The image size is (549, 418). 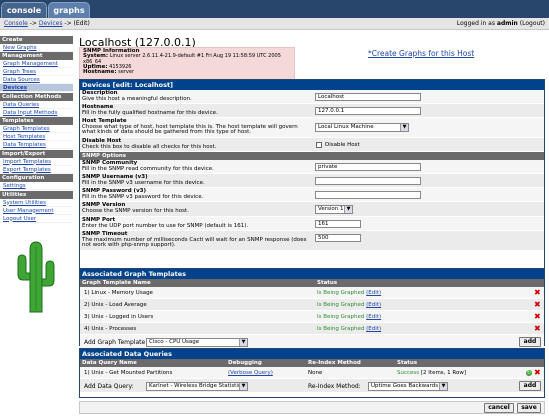 What do you see at coordinates (334, 386) in the screenshot?
I see `reindex-method-label: Re-Index Method:` at bounding box center [334, 386].